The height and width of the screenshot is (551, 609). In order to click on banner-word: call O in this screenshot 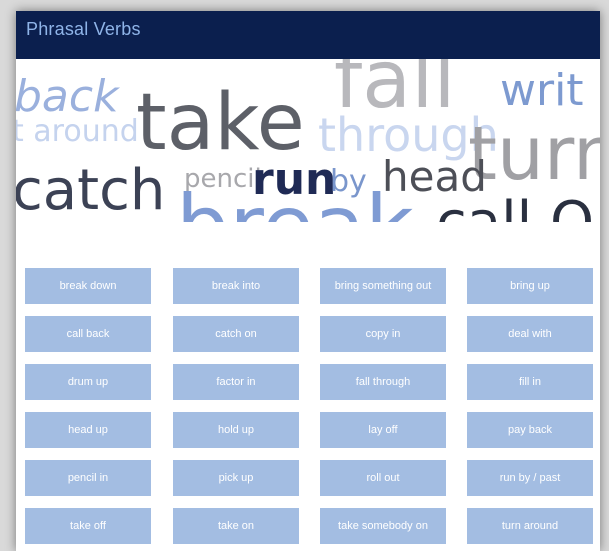, I will do `click(515, 206)`.